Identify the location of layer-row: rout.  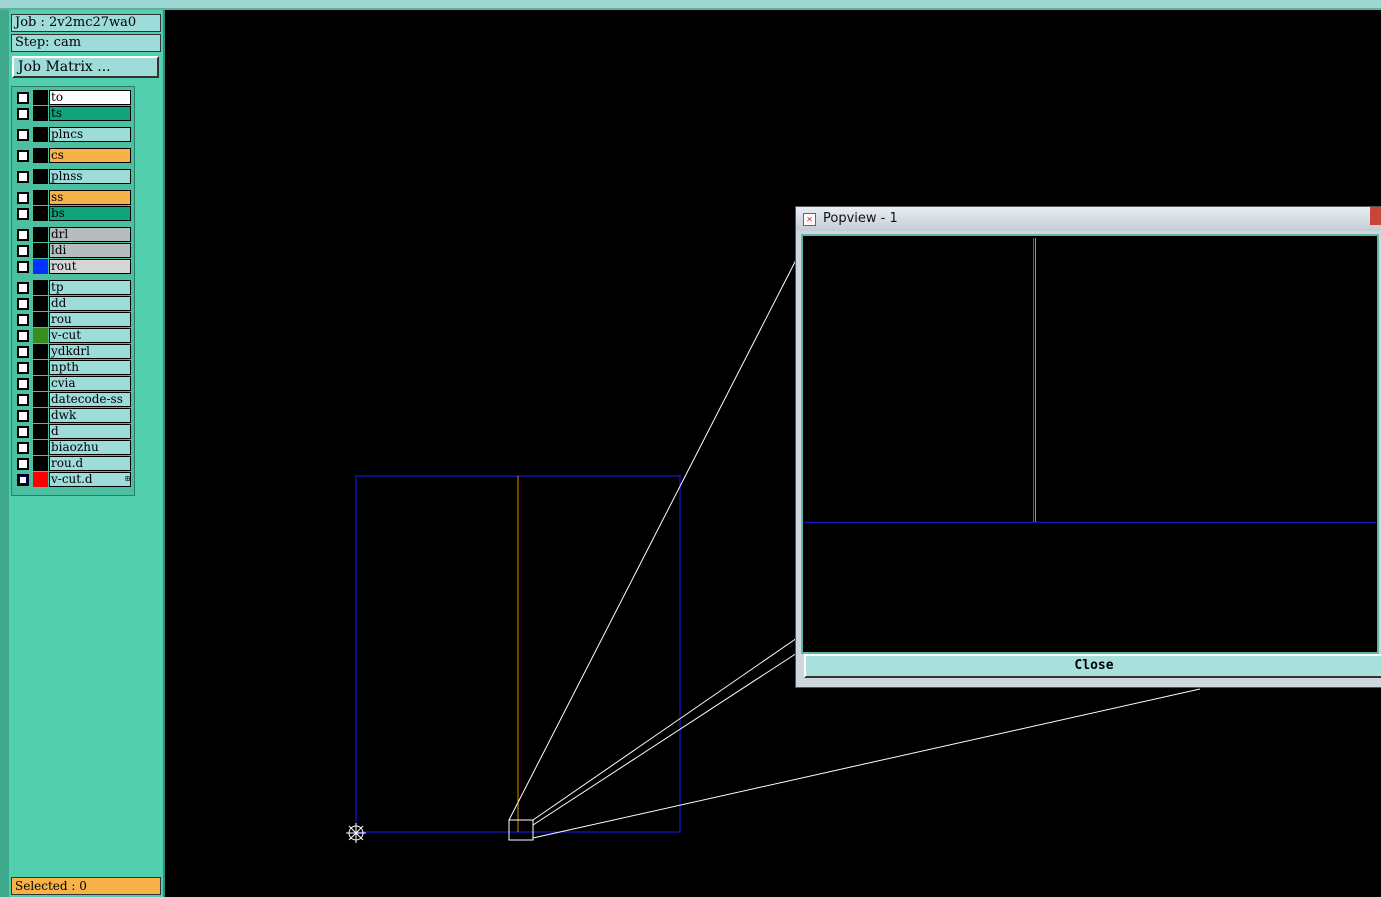
(73, 266).